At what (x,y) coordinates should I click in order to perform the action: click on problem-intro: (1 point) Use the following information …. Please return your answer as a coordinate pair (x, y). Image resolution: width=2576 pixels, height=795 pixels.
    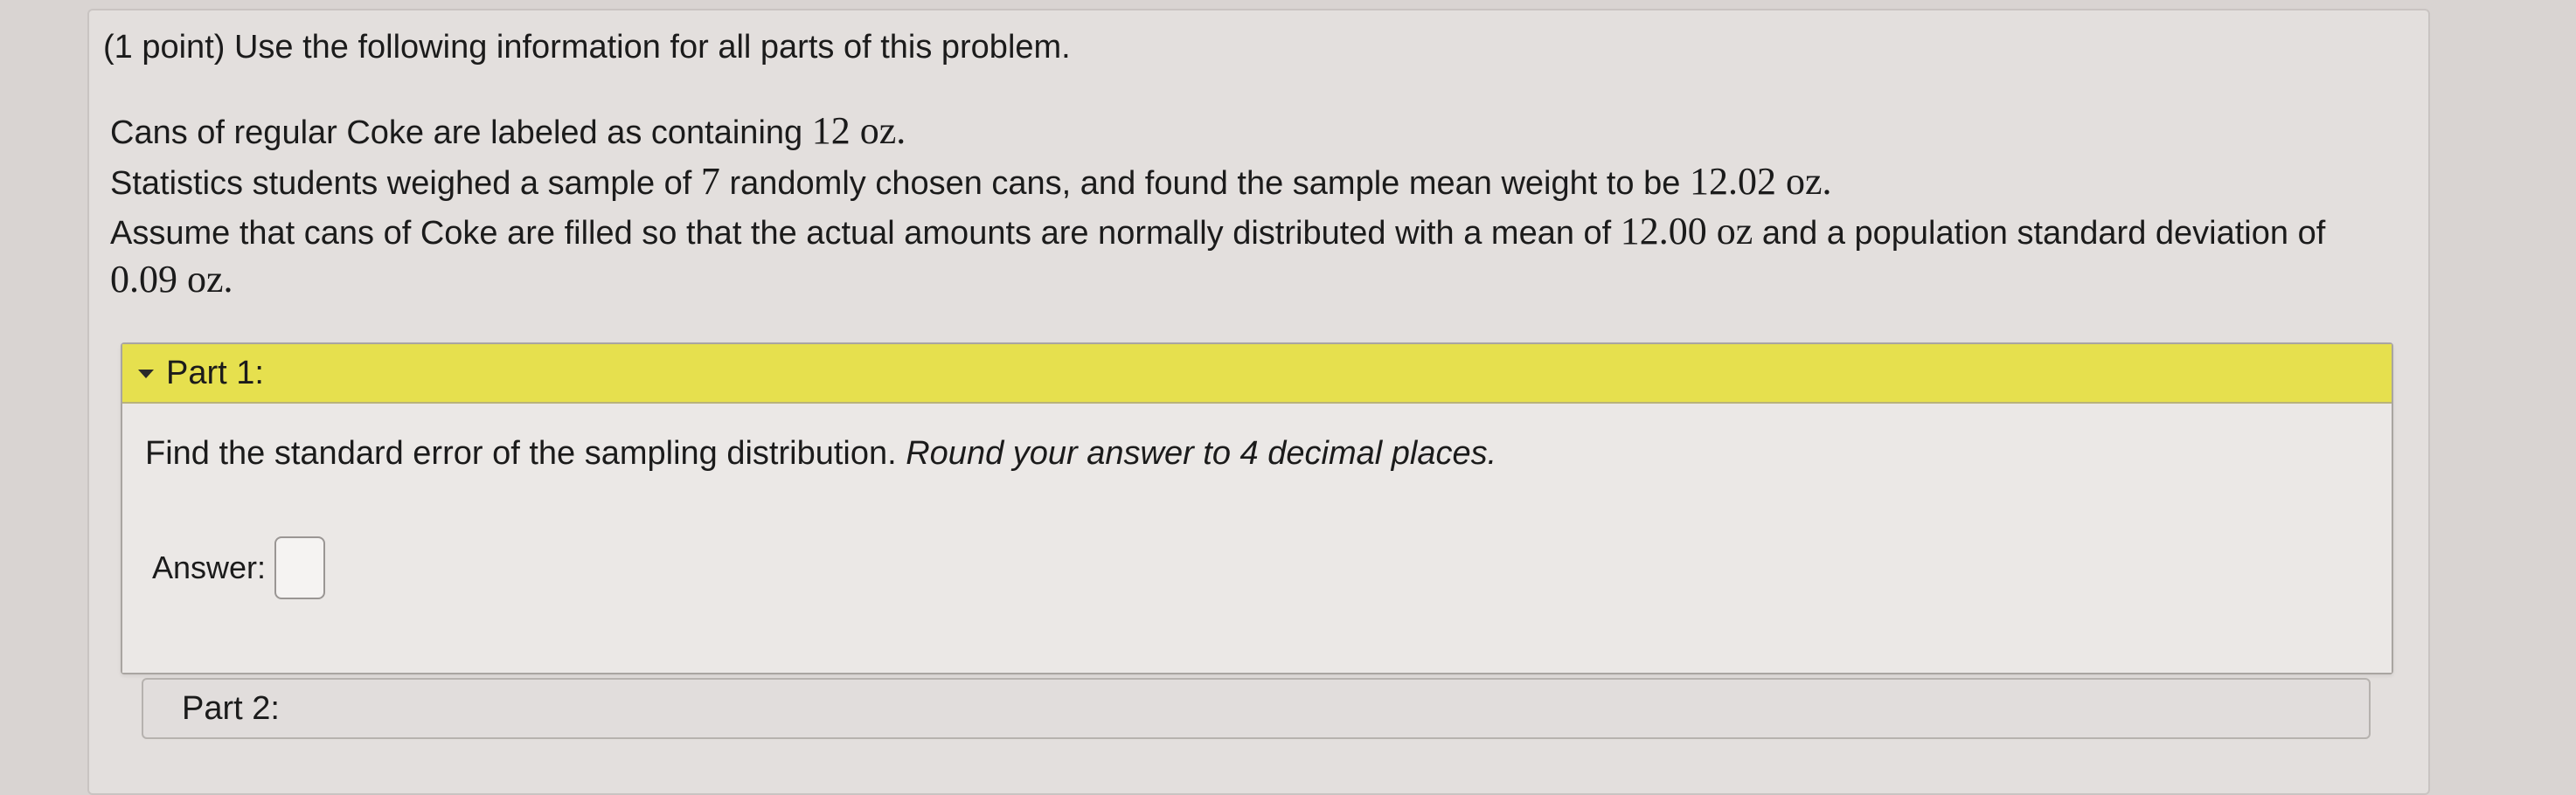
    Looking at the image, I should click on (587, 47).